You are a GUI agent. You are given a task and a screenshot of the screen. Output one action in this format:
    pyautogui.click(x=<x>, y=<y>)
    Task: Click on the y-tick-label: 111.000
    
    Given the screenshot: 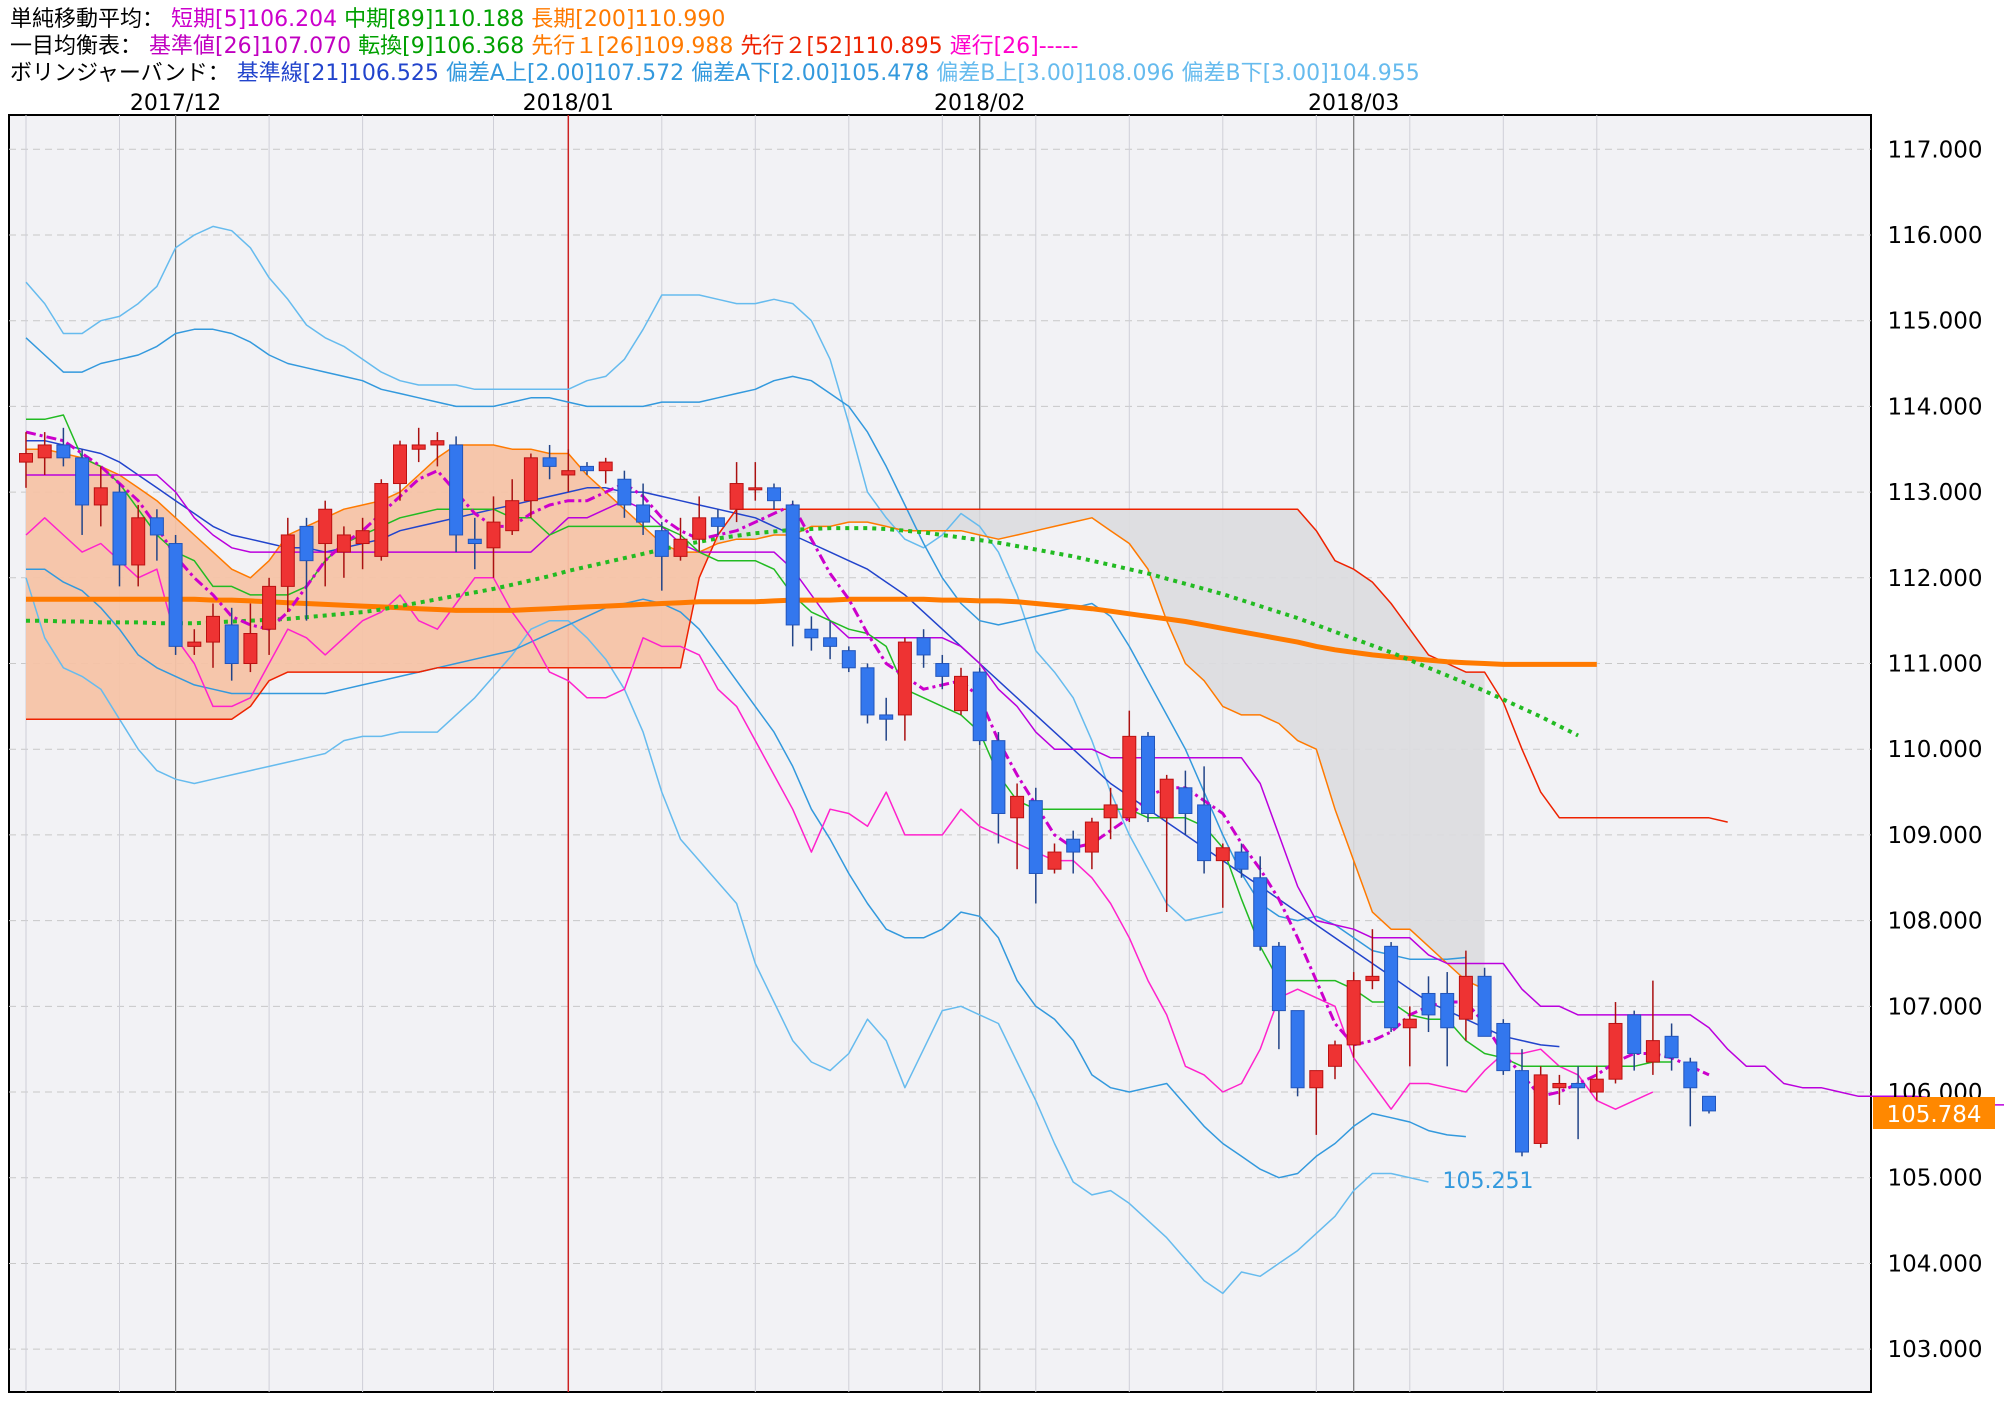 What is the action you would take?
    pyautogui.click(x=1934, y=665)
    